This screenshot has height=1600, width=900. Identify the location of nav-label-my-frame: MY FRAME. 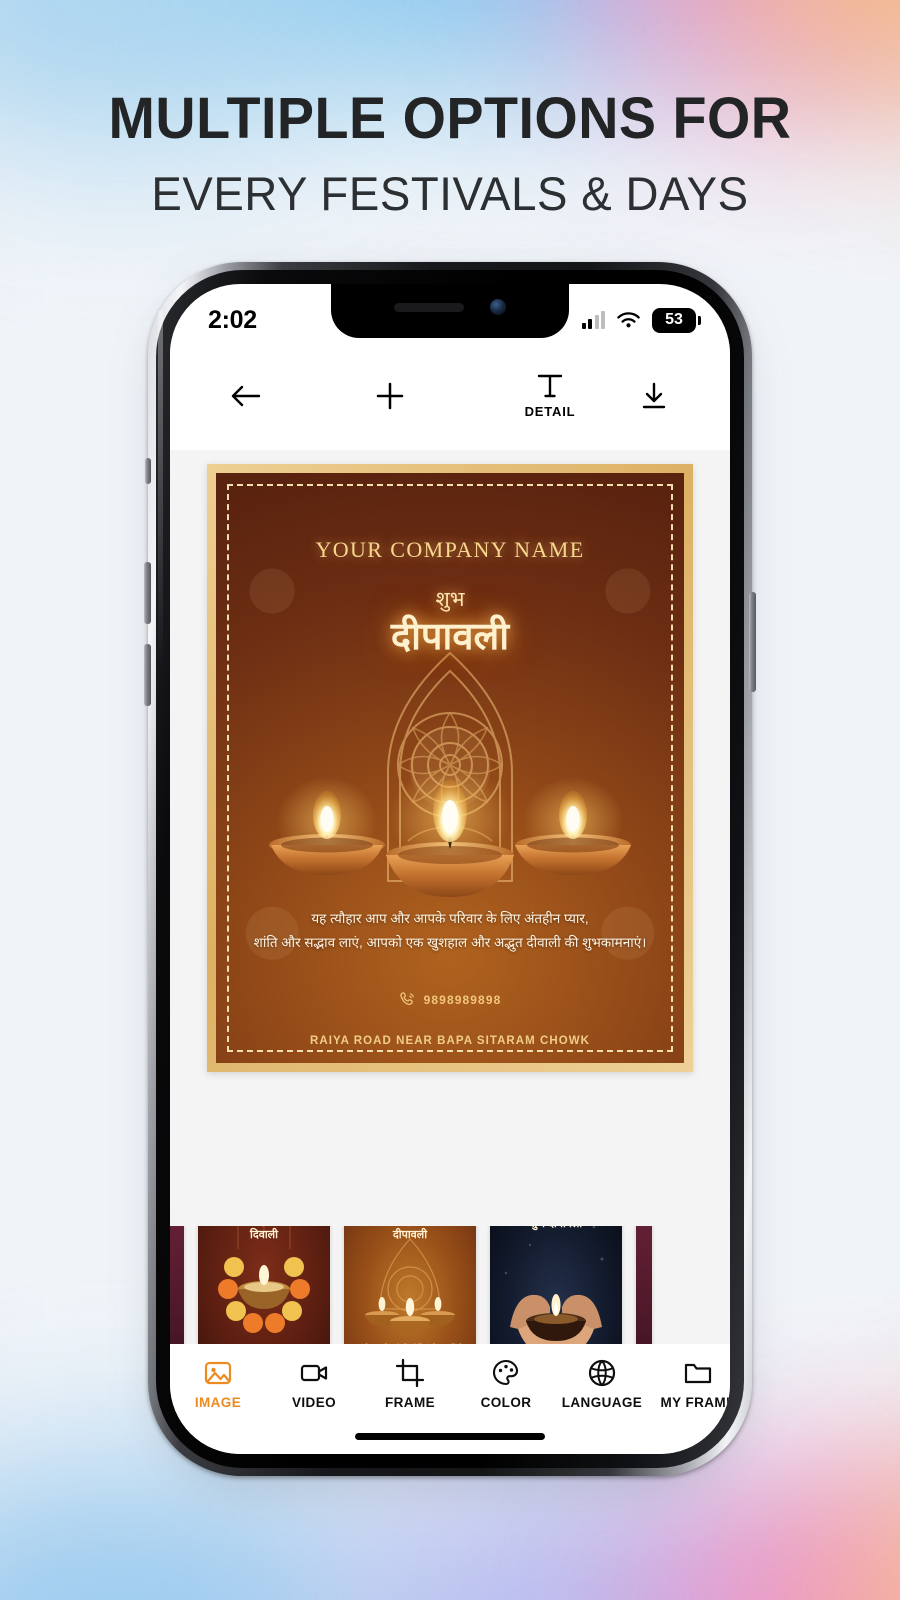
(695, 1402).